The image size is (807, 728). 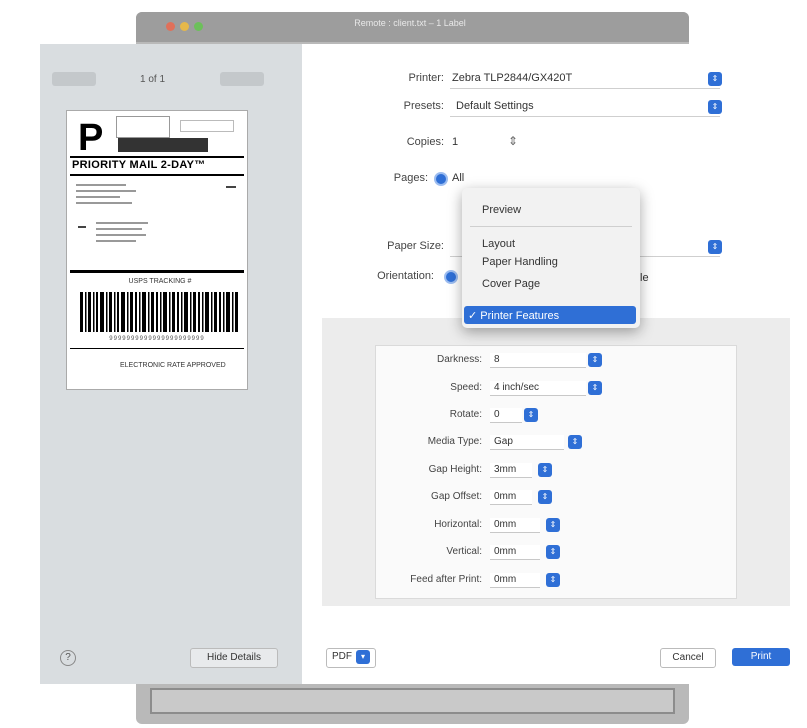 What do you see at coordinates (466, 387) in the screenshot?
I see `speed-label: Speed:` at bounding box center [466, 387].